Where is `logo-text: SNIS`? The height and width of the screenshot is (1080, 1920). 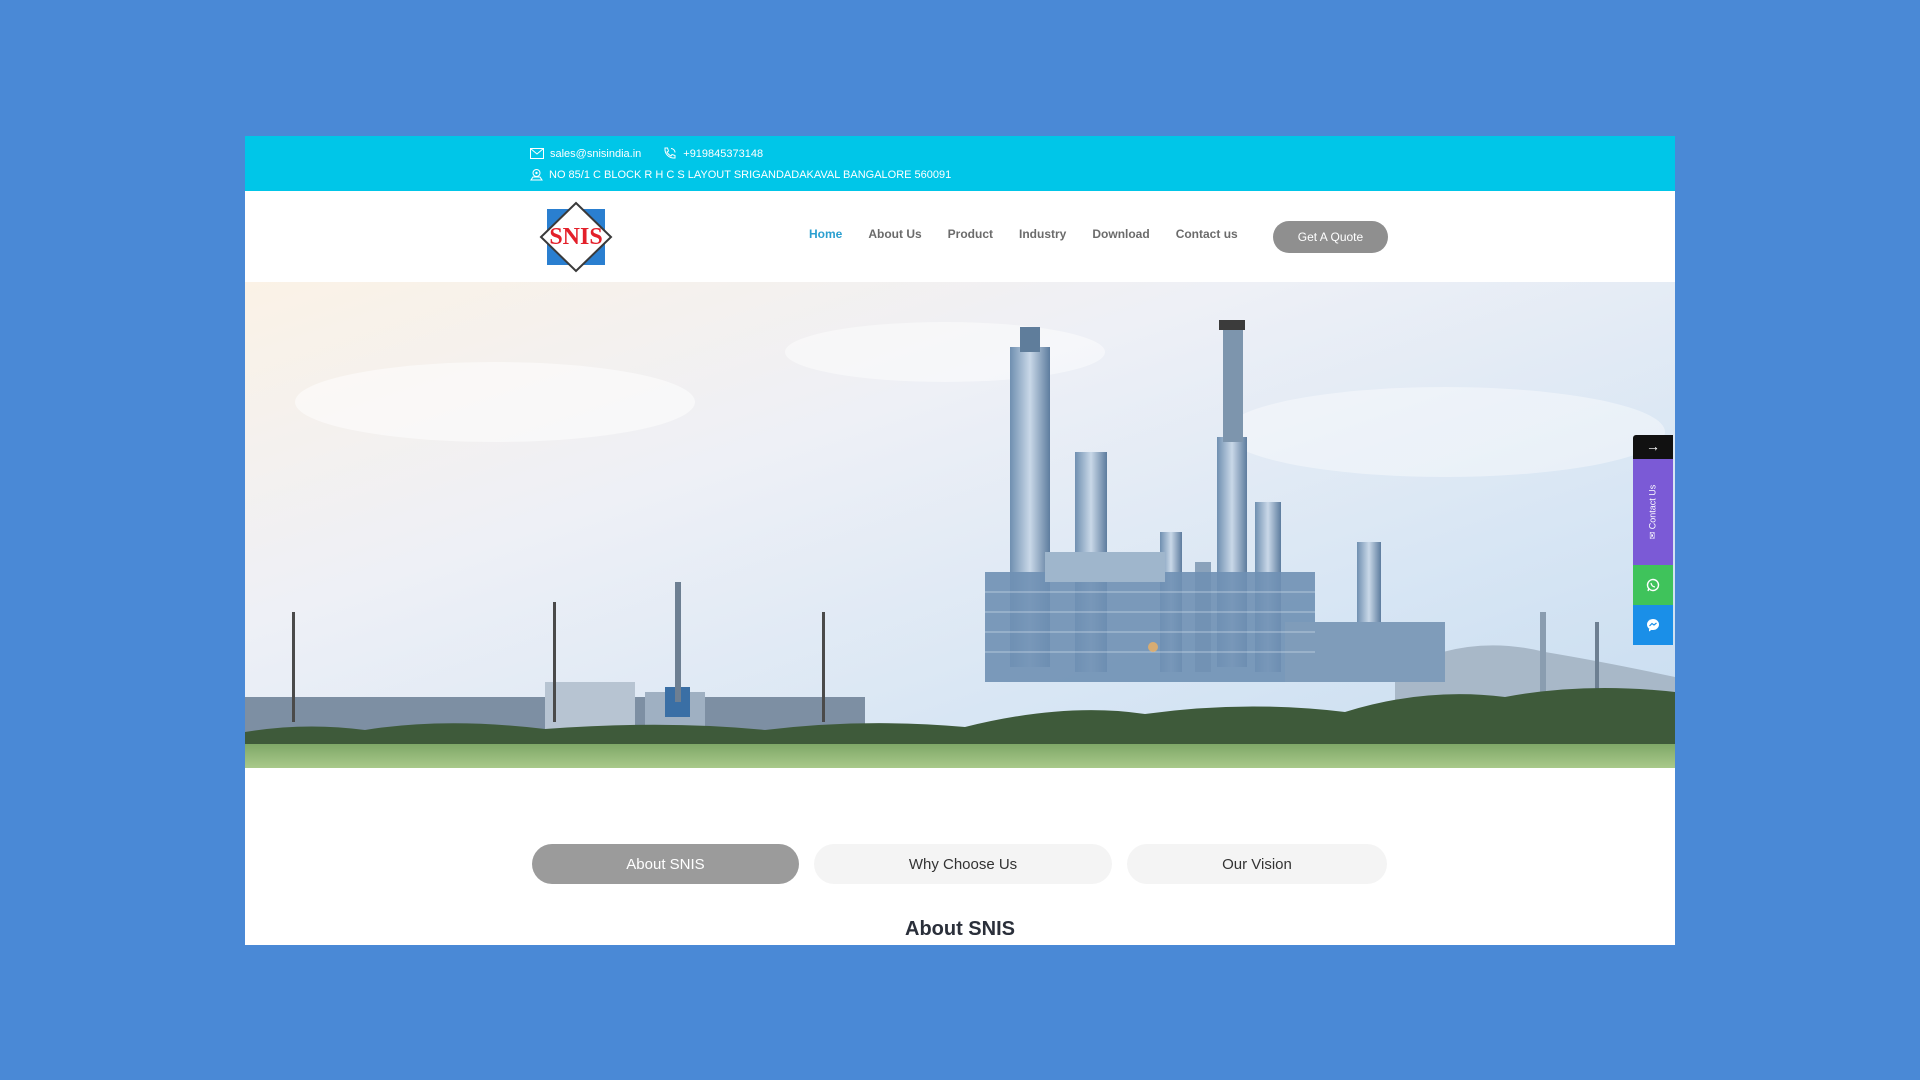 logo-text: SNIS is located at coordinates (576, 237).